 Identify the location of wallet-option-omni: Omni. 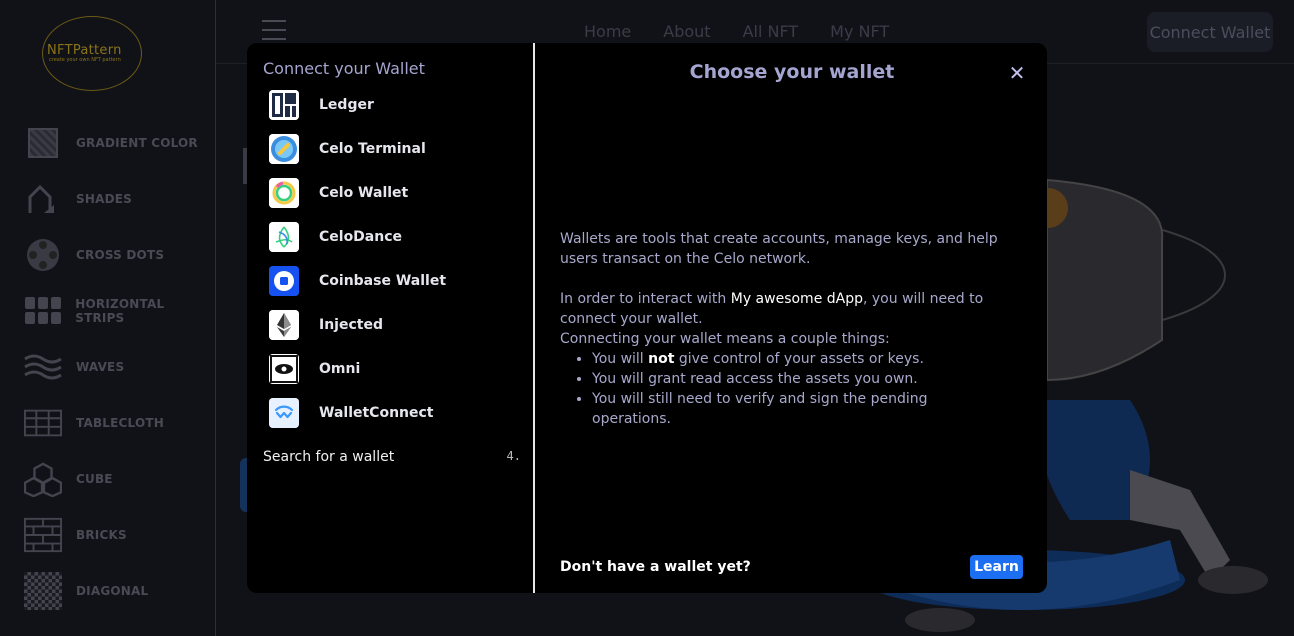
(314, 369).